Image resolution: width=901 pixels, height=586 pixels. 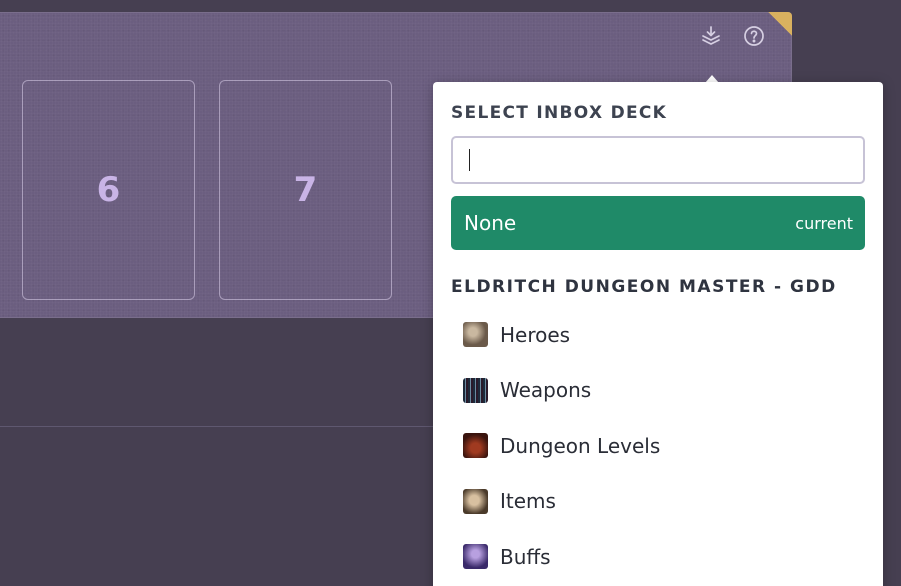 What do you see at coordinates (528, 501) in the screenshot?
I see `deck-option-label: Items` at bounding box center [528, 501].